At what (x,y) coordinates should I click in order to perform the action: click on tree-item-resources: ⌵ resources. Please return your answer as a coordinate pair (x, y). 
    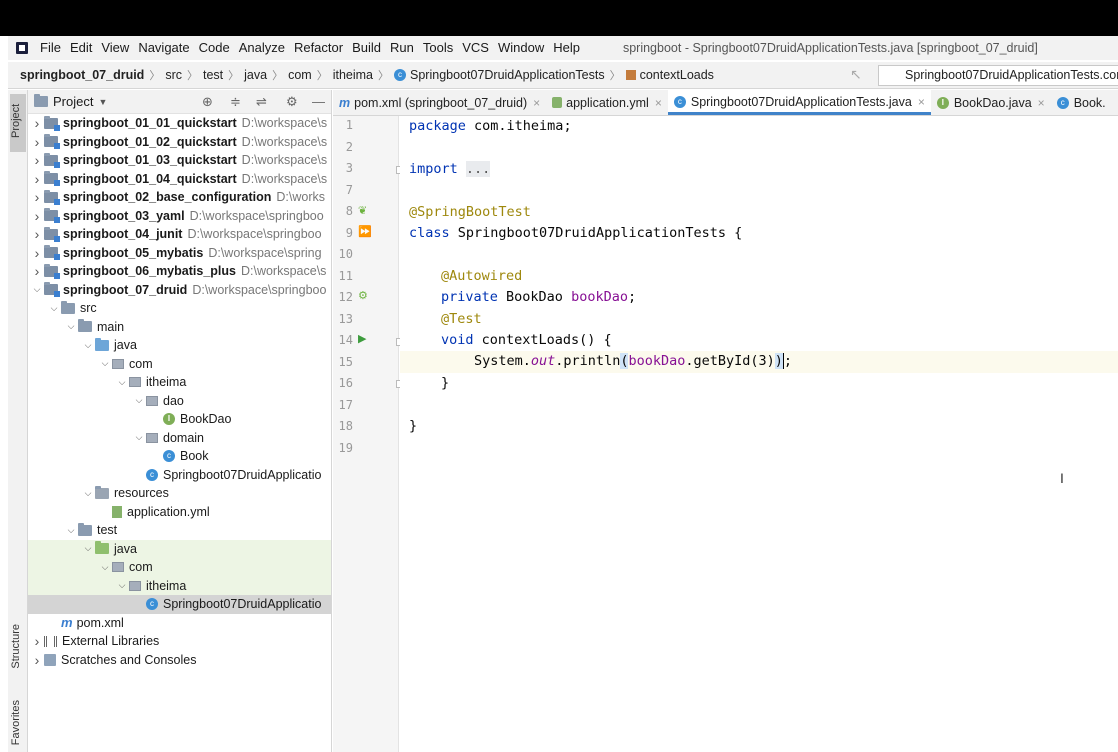
    Looking at the image, I should click on (179, 493).